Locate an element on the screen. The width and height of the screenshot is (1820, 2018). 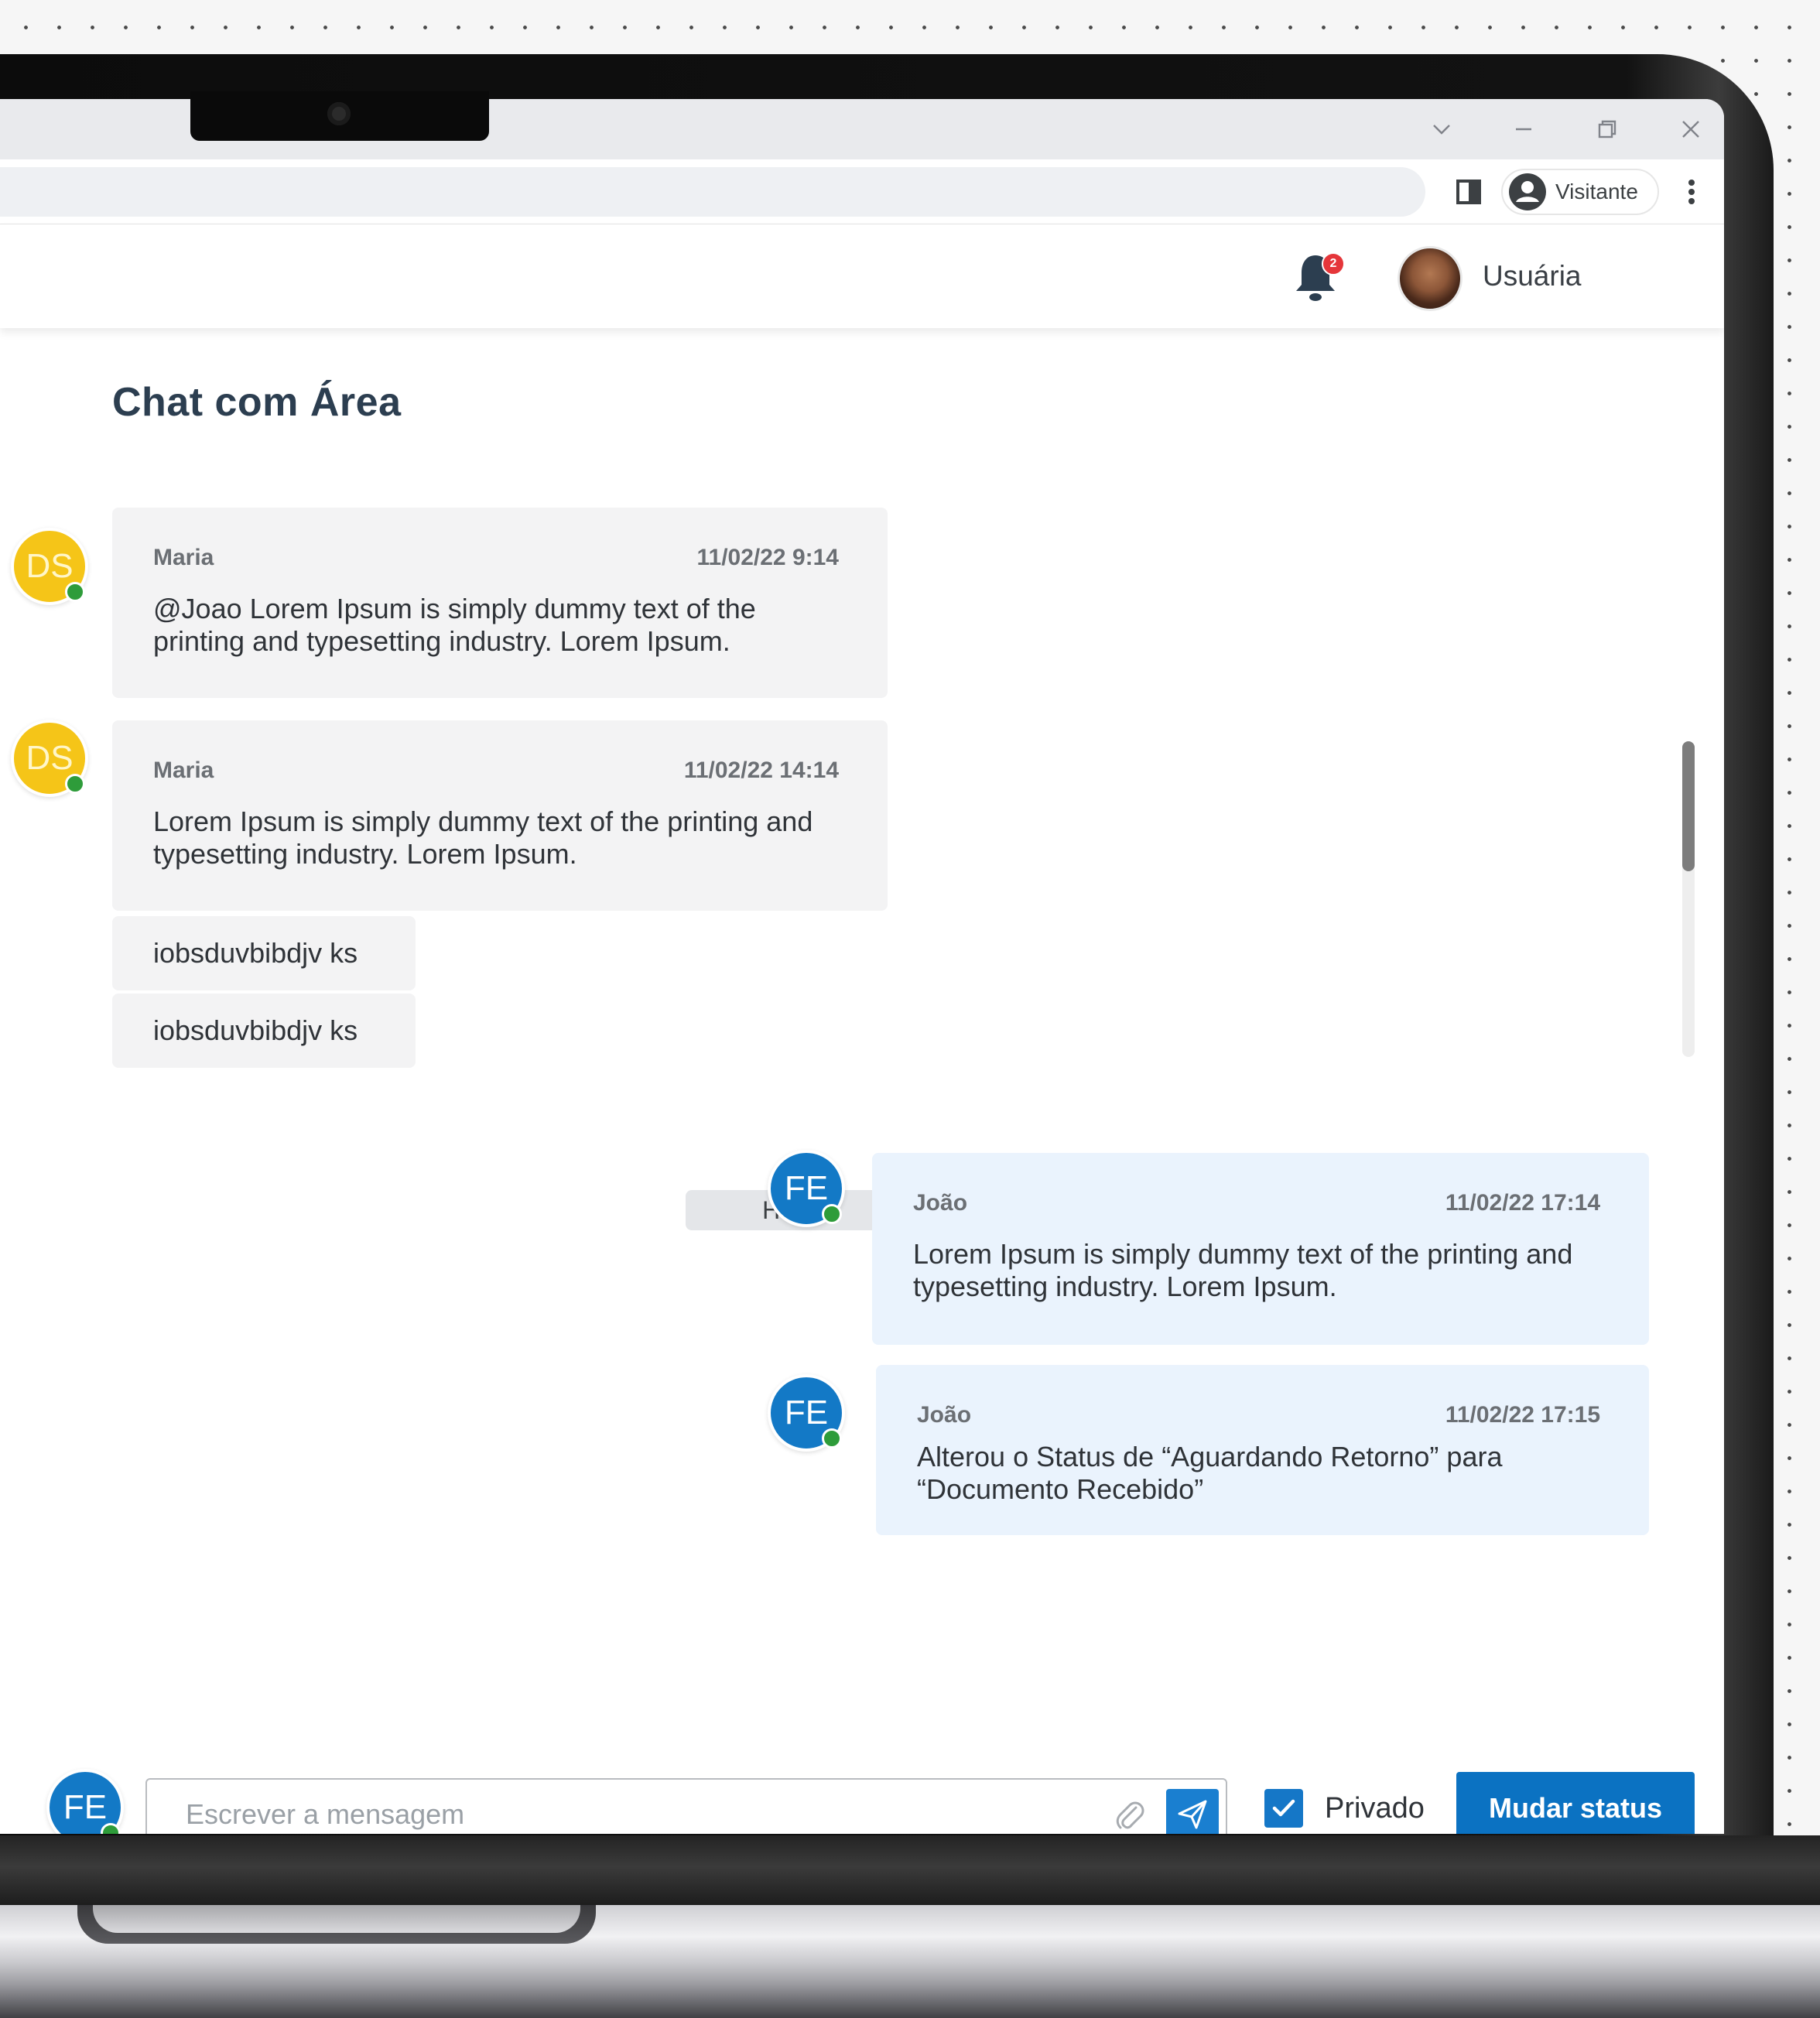
side-panel-icon is located at coordinates (1469, 192).